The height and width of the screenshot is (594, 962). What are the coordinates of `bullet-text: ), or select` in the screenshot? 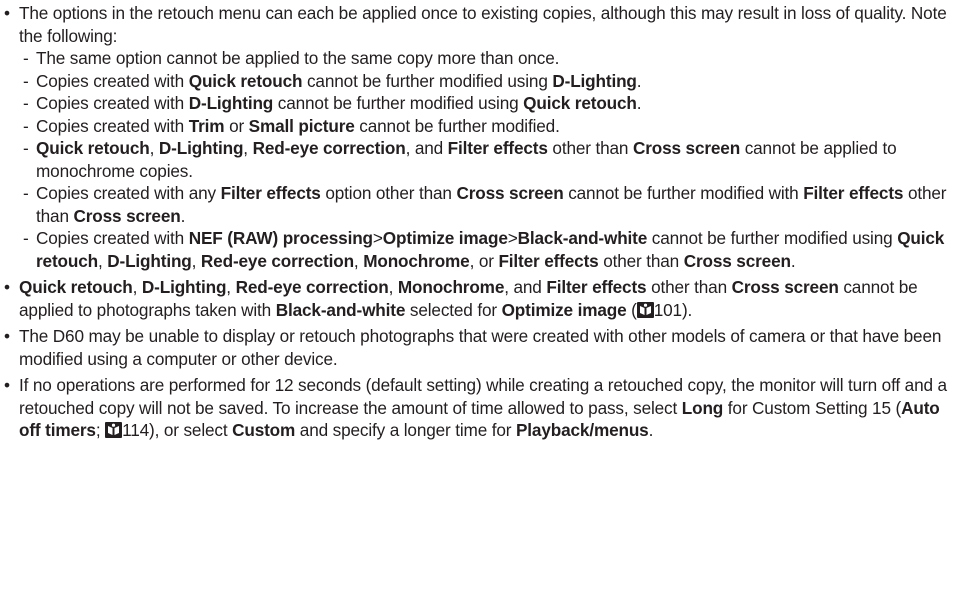 It's located at (191, 430).